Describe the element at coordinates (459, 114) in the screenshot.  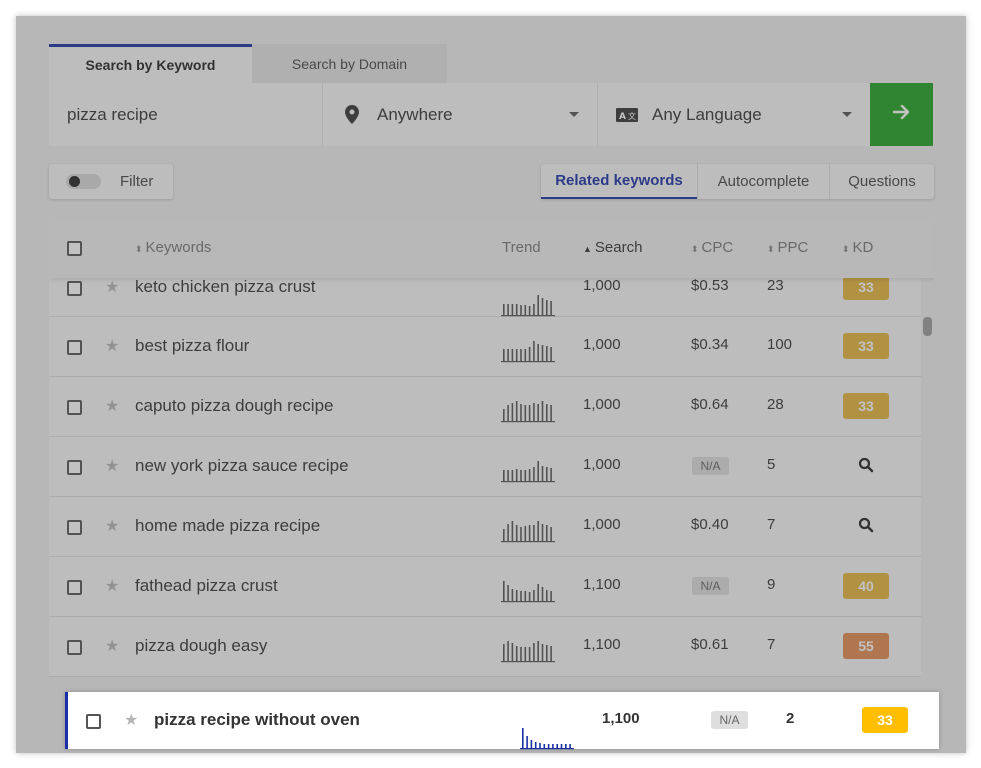
I see `location-select: Anywhere` at that location.